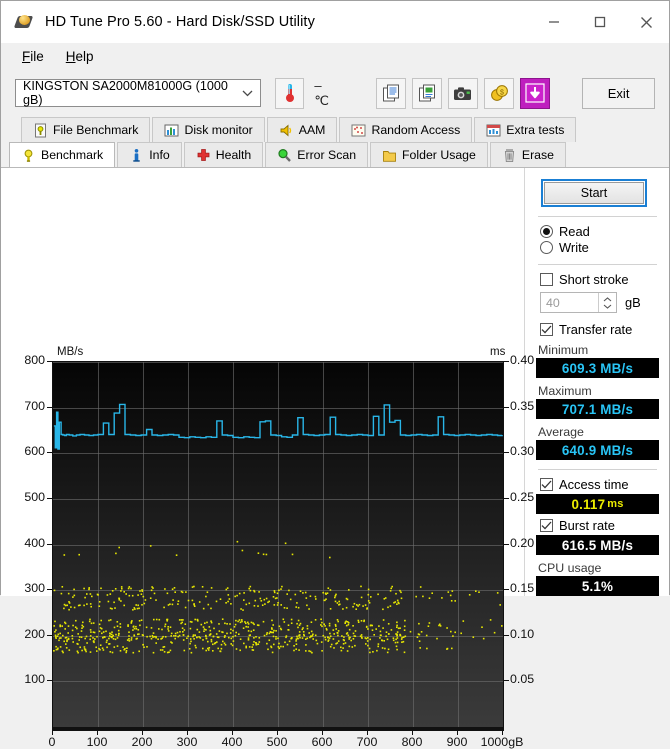 This screenshot has height=749, width=670. What do you see at coordinates (570, 568) in the screenshot?
I see `cpu-usage-label: CPU usage` at bounding box center [570, 568].